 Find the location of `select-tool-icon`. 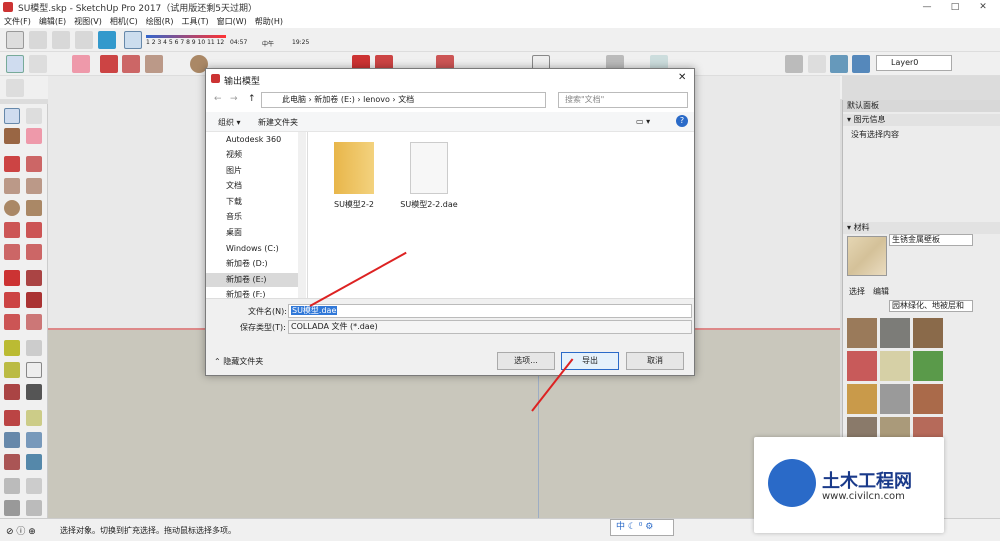

select-tool-icon is located at coordinates (15, 88).